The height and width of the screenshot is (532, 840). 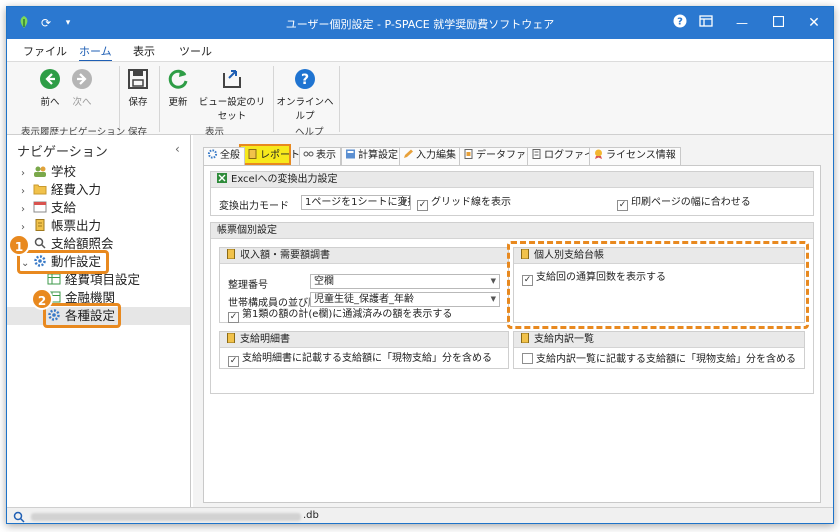 I want to click on checkbox-unchecked, so click(x=527, y=358).